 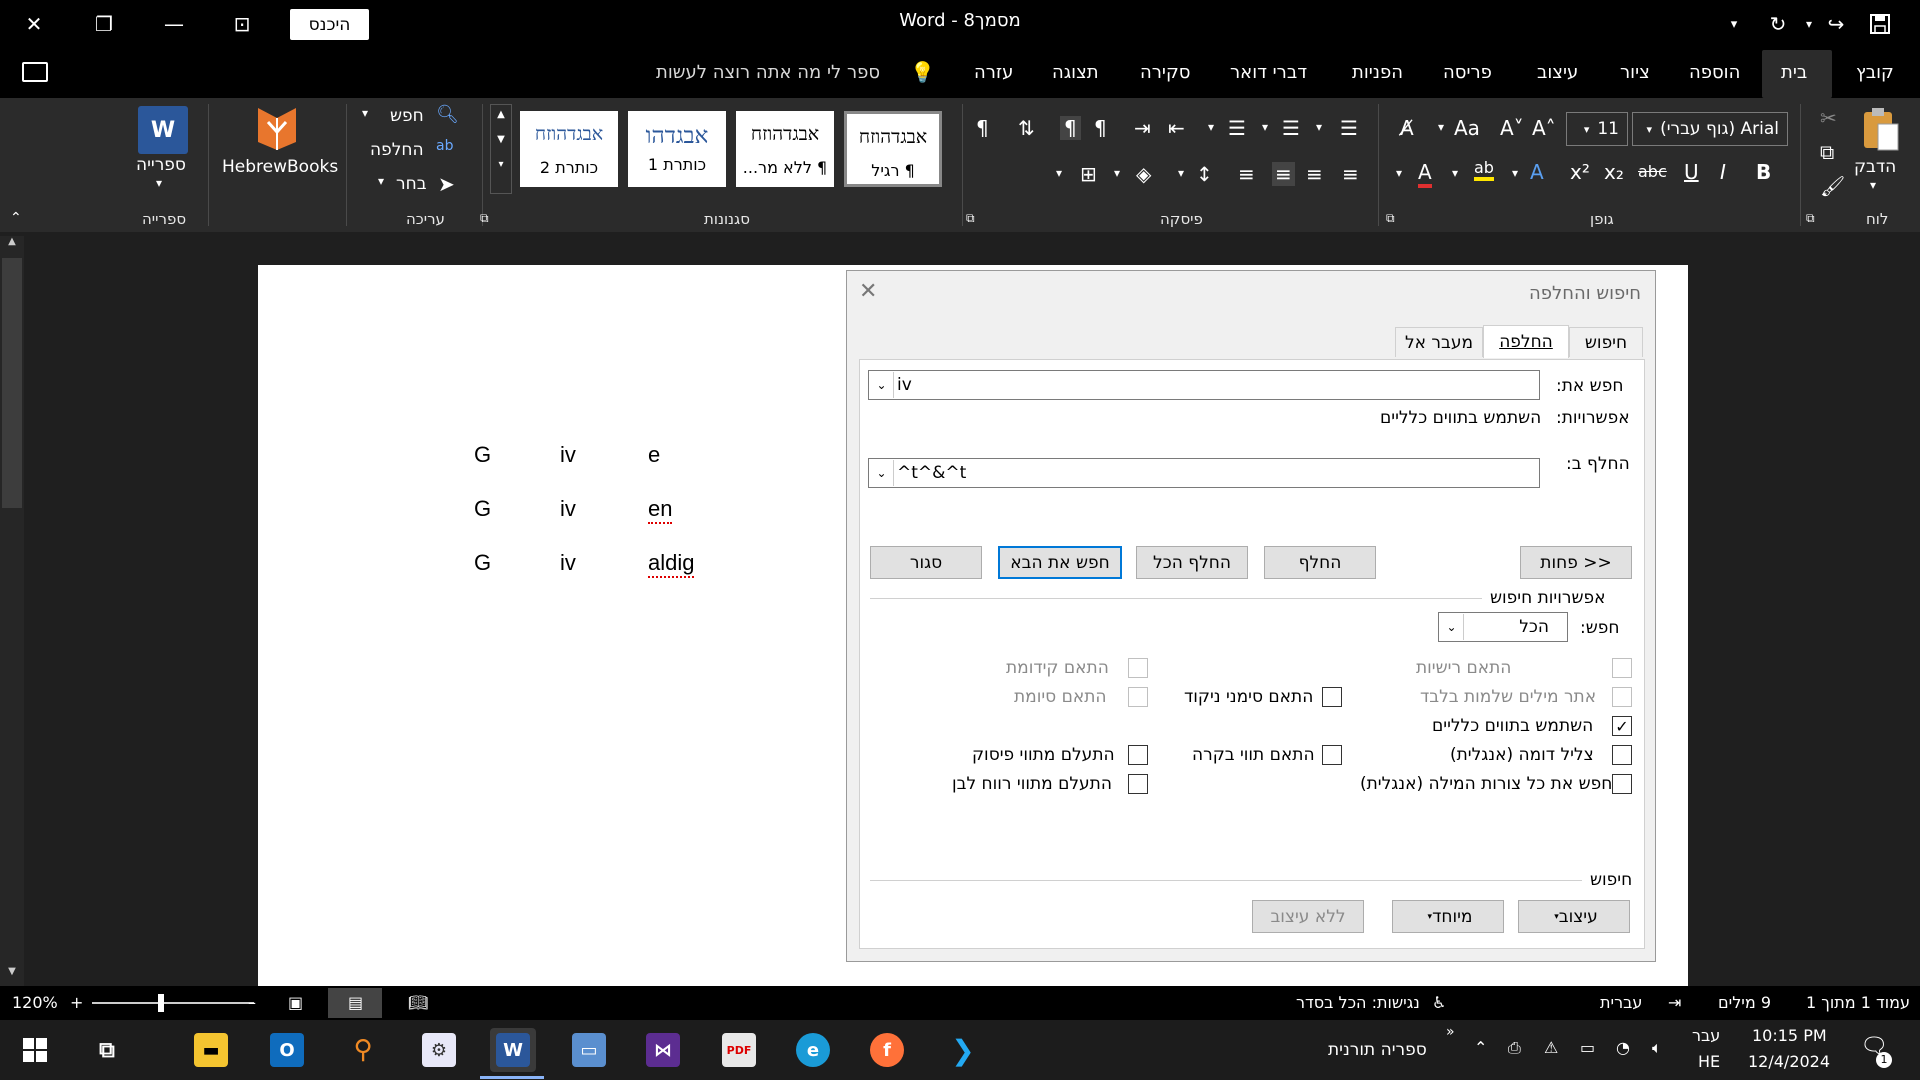 What do you see at coordinates (242, 24) in the screenshot?
I see `ribbon-display-icon: ⊡` at bounding box center [242, 24].